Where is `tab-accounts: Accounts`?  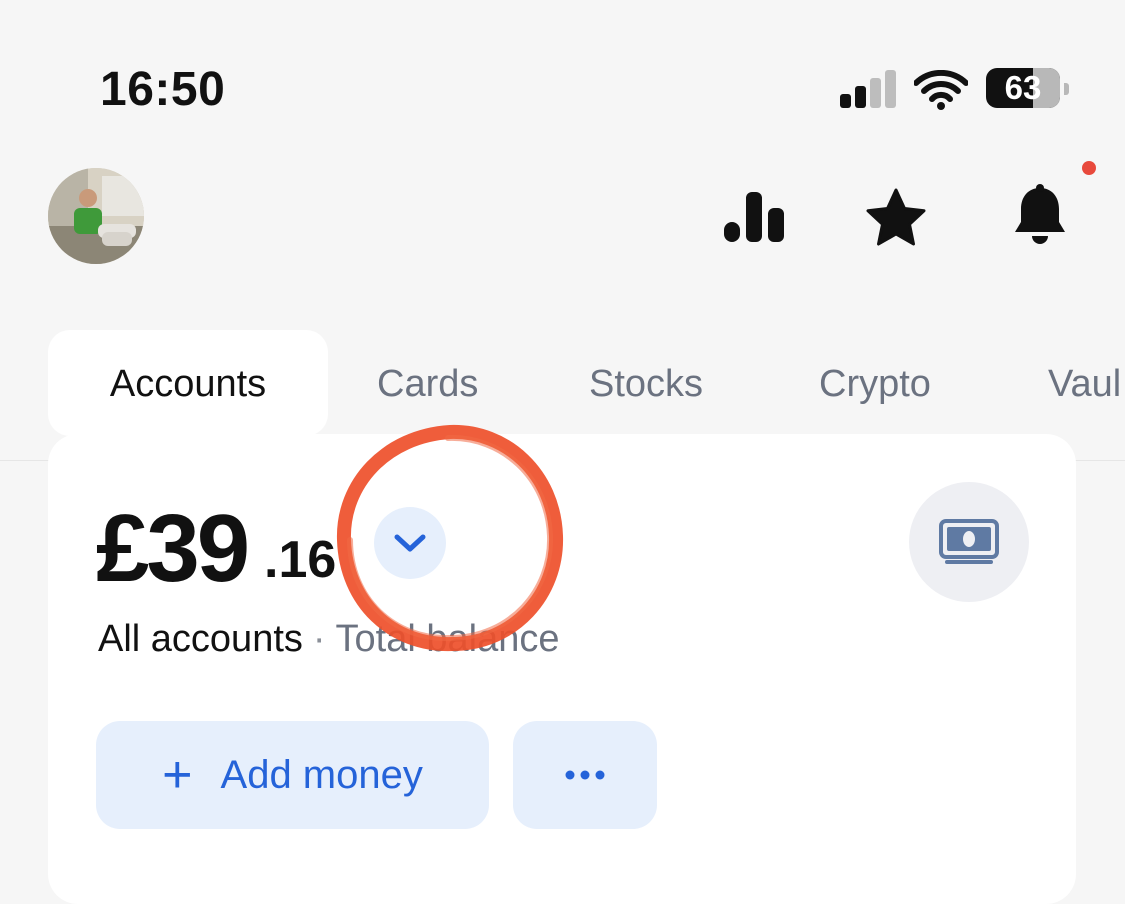 tab-accounts: Accounts is located at coordinates (188, 383).